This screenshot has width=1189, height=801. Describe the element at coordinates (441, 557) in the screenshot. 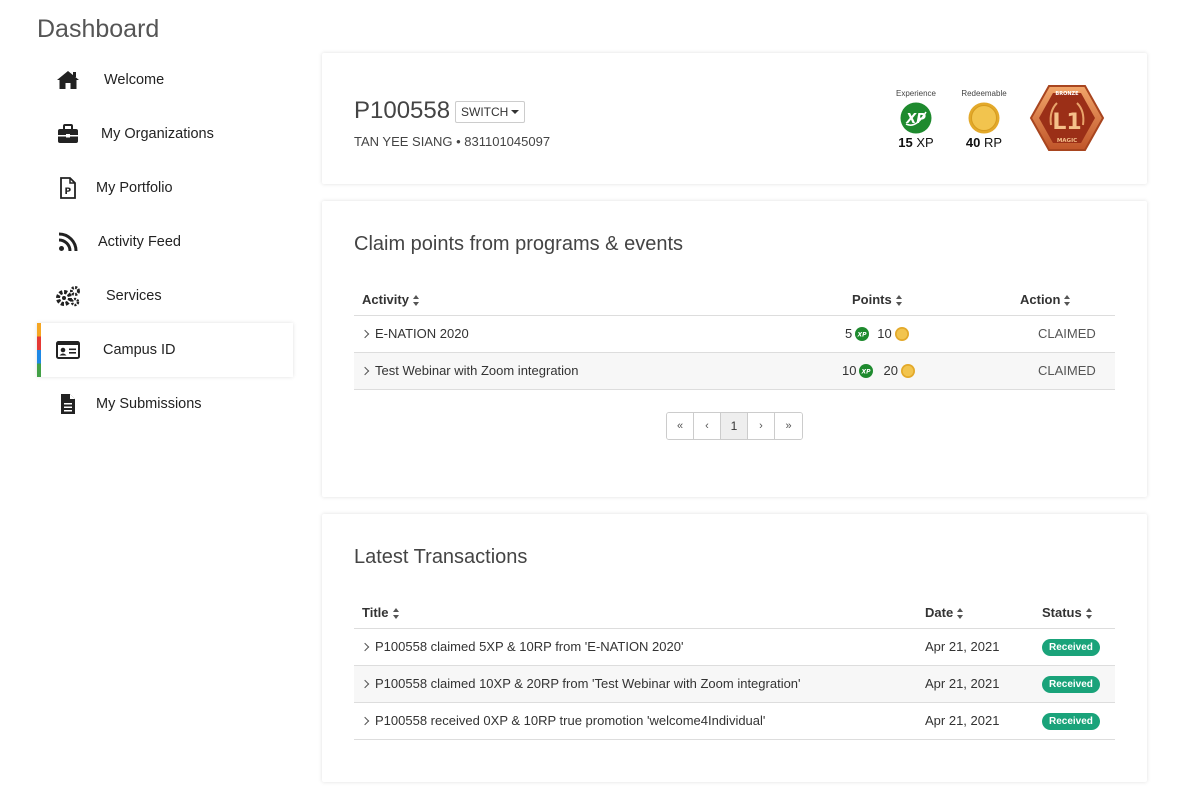

I see `transactions-title: Latest Transactions` at that location.